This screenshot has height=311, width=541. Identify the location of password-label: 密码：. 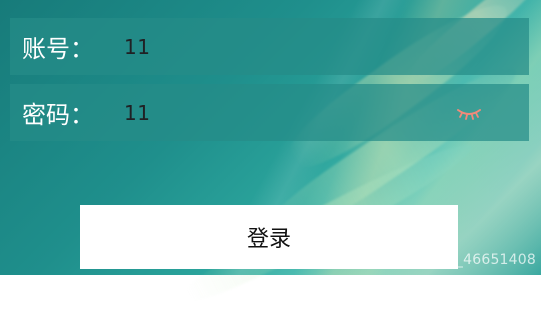
(58, 115).